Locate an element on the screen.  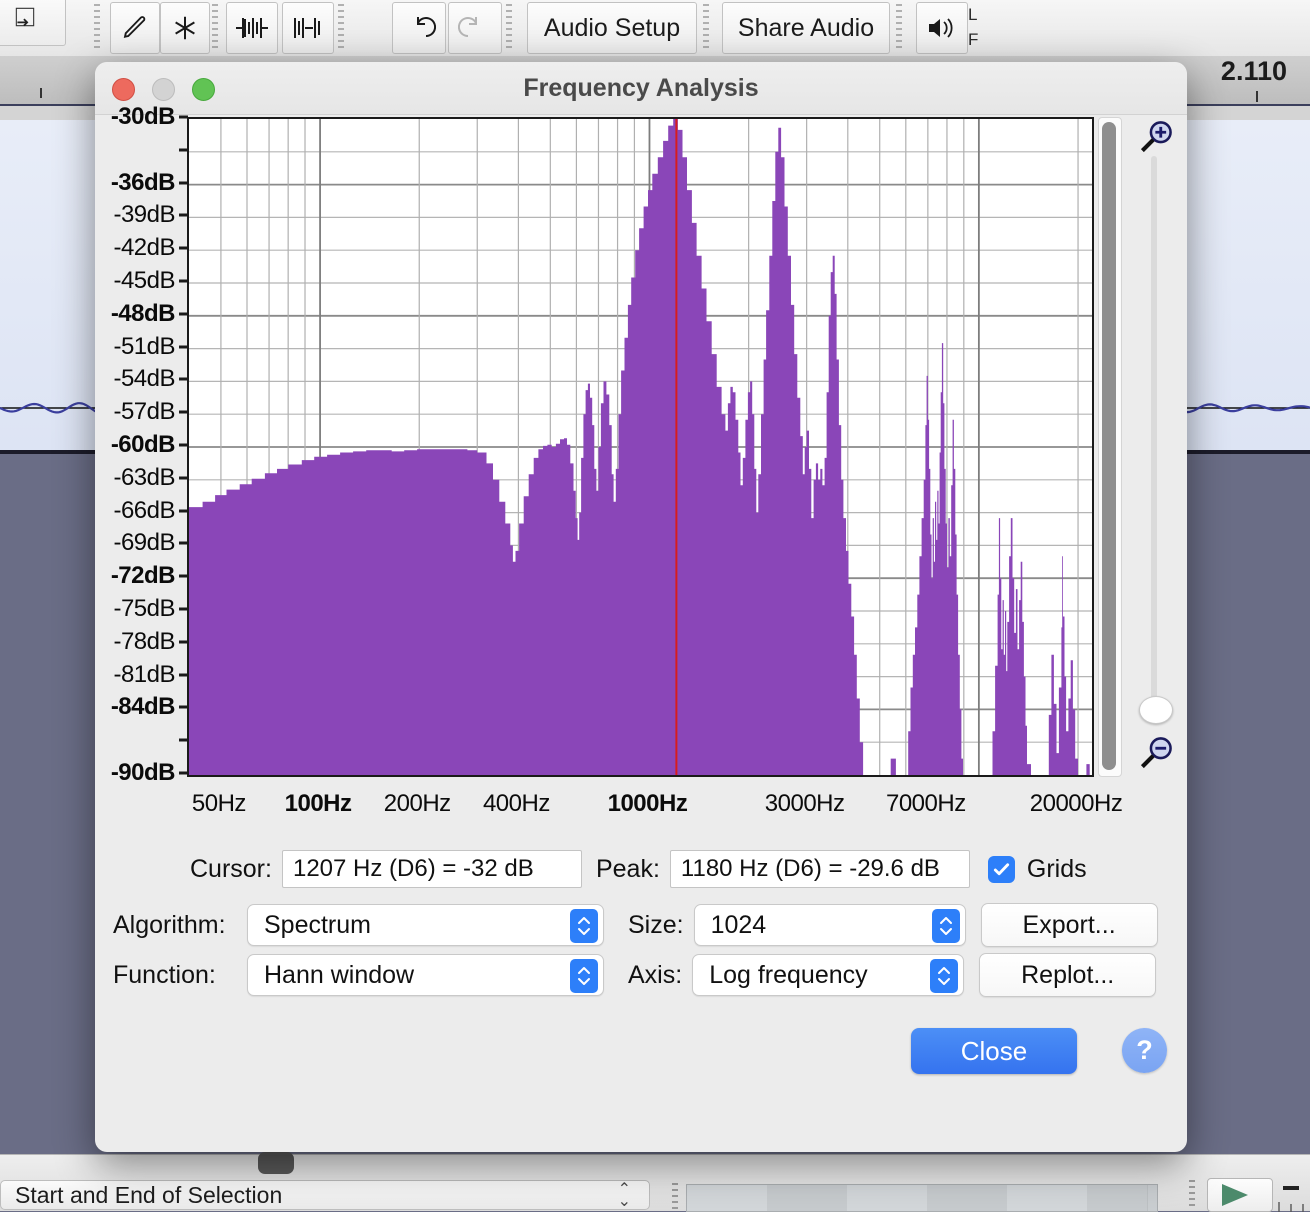
help-button: ? is located at coordinates (1144, 1050).